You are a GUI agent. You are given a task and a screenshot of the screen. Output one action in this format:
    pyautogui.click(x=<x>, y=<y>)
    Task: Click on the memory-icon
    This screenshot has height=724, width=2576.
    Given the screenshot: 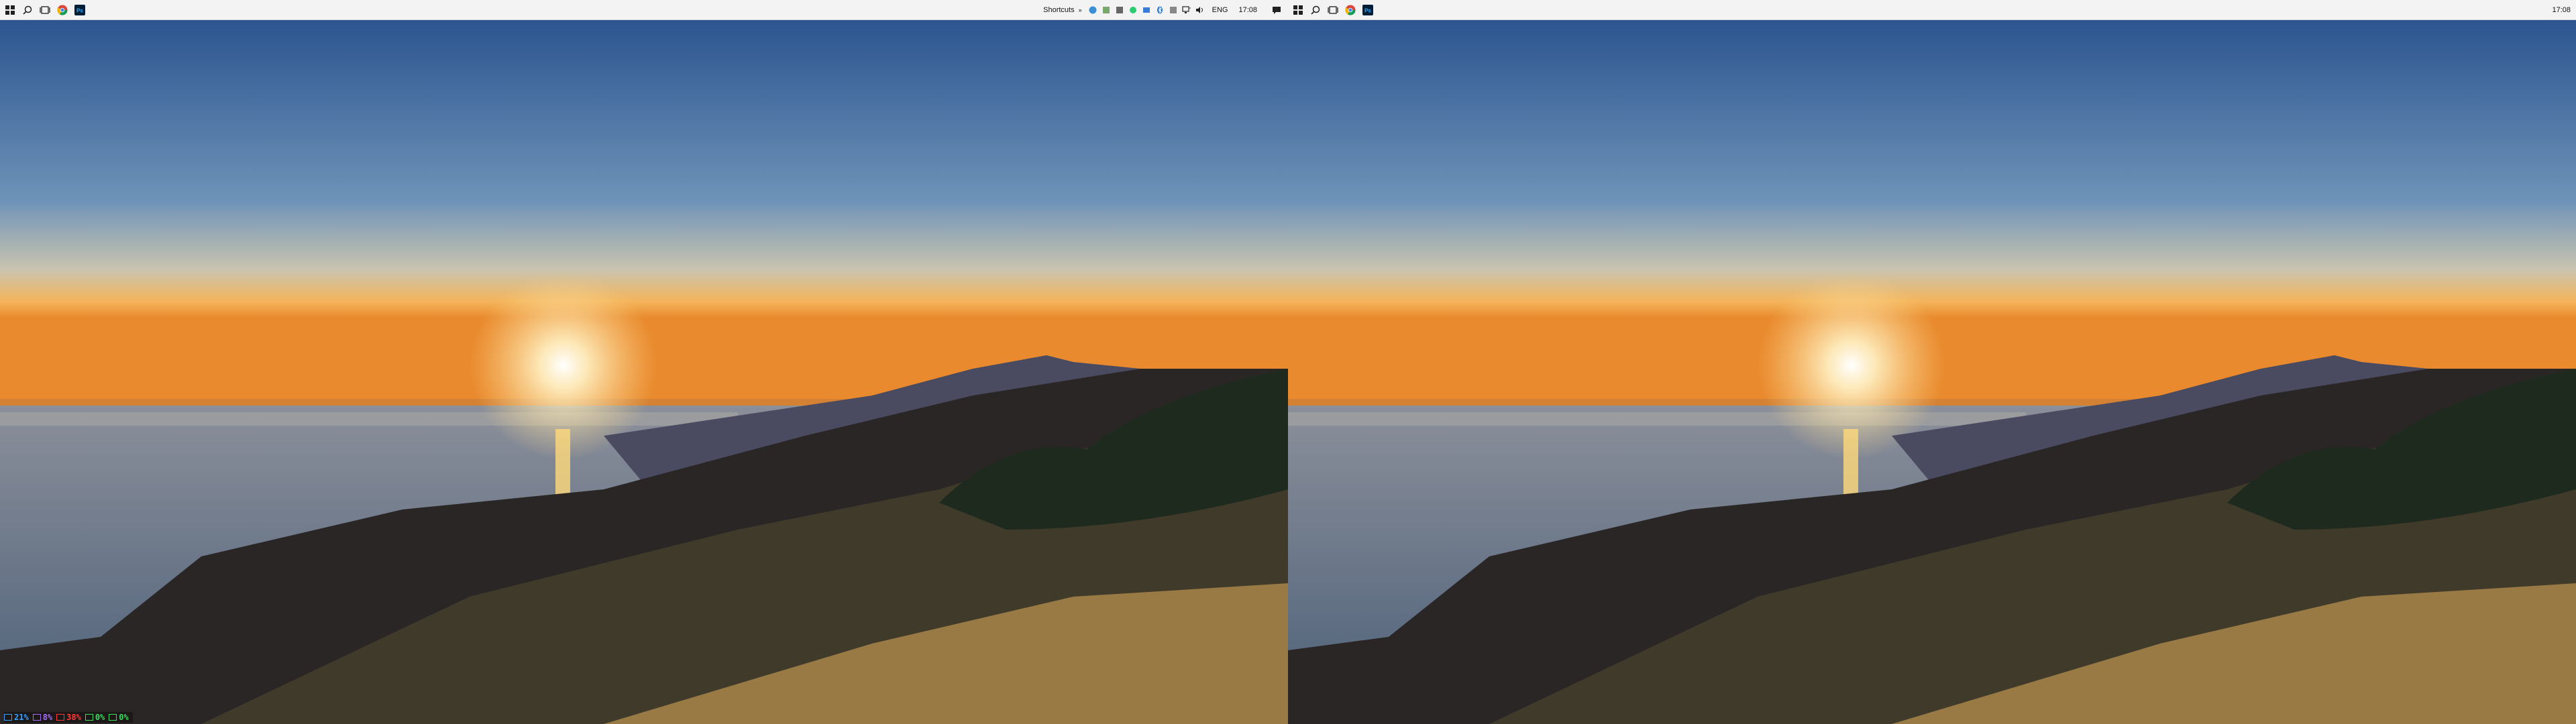 What is the action you would take?
    pyautogui.click(x=36, y=717)
    